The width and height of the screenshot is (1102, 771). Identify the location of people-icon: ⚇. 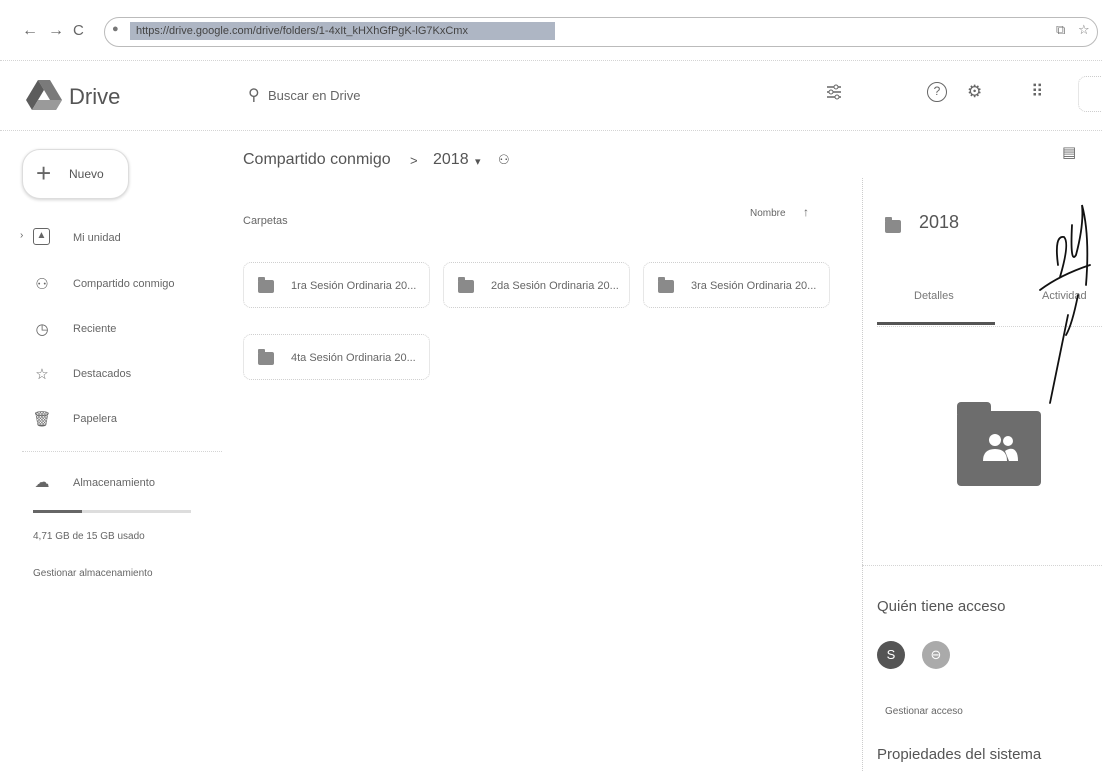
(42, 284).